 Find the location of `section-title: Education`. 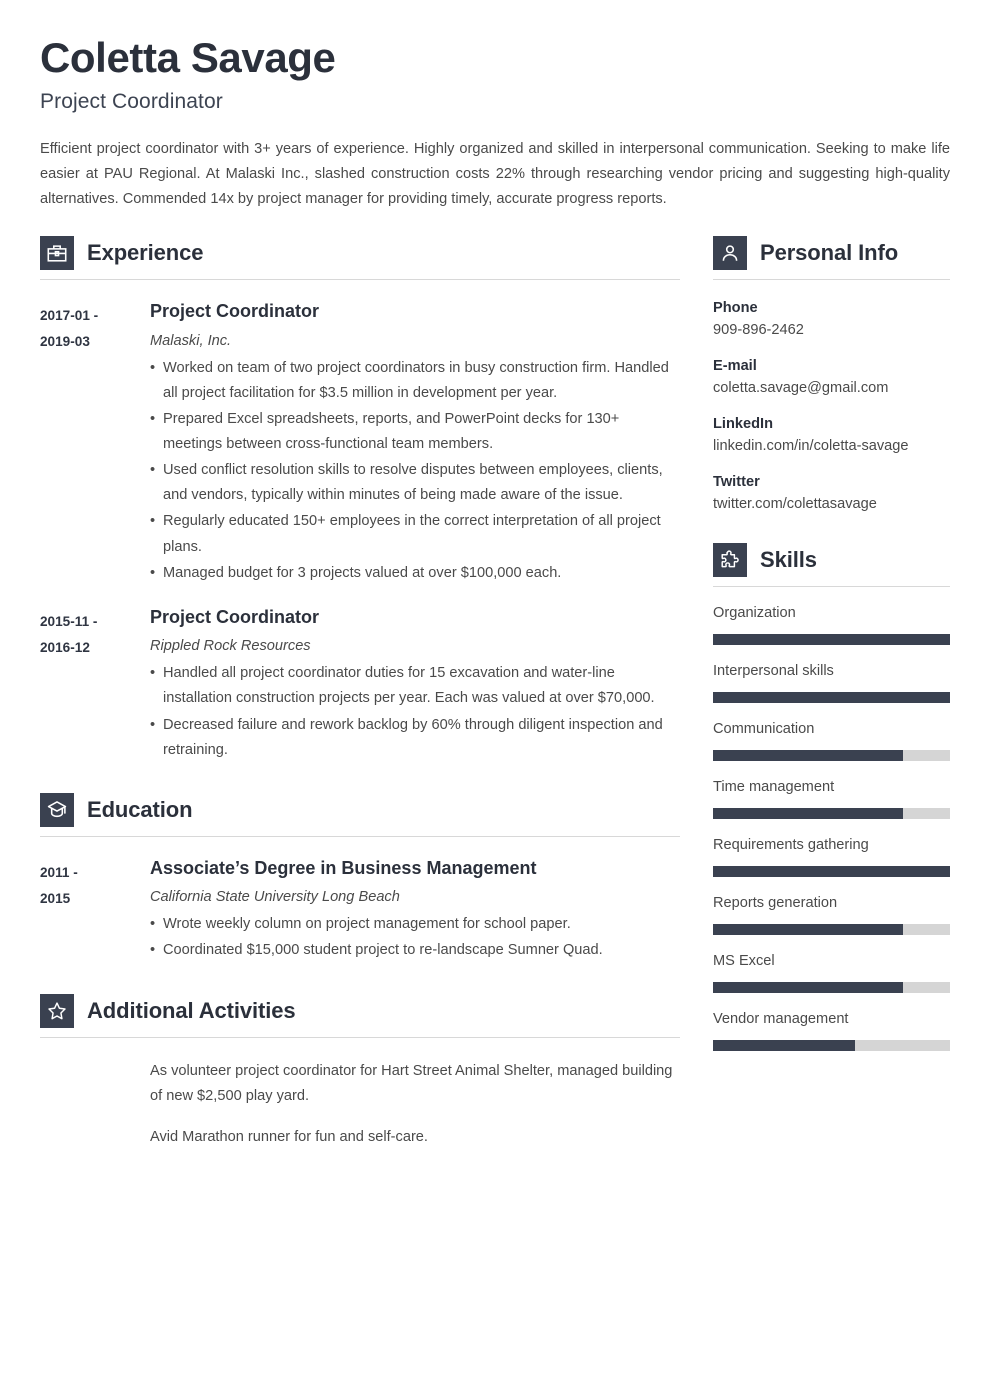

section-title: Education is located at coordinates (140, 809).